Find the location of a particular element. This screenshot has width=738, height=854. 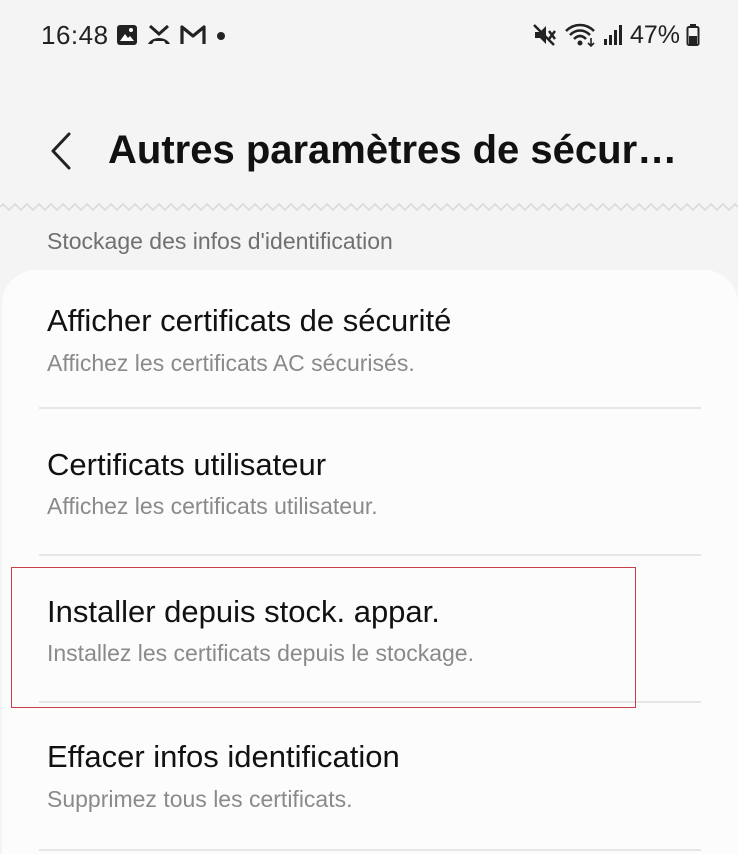

missed-call-icon is located at coordinates (159, 35).